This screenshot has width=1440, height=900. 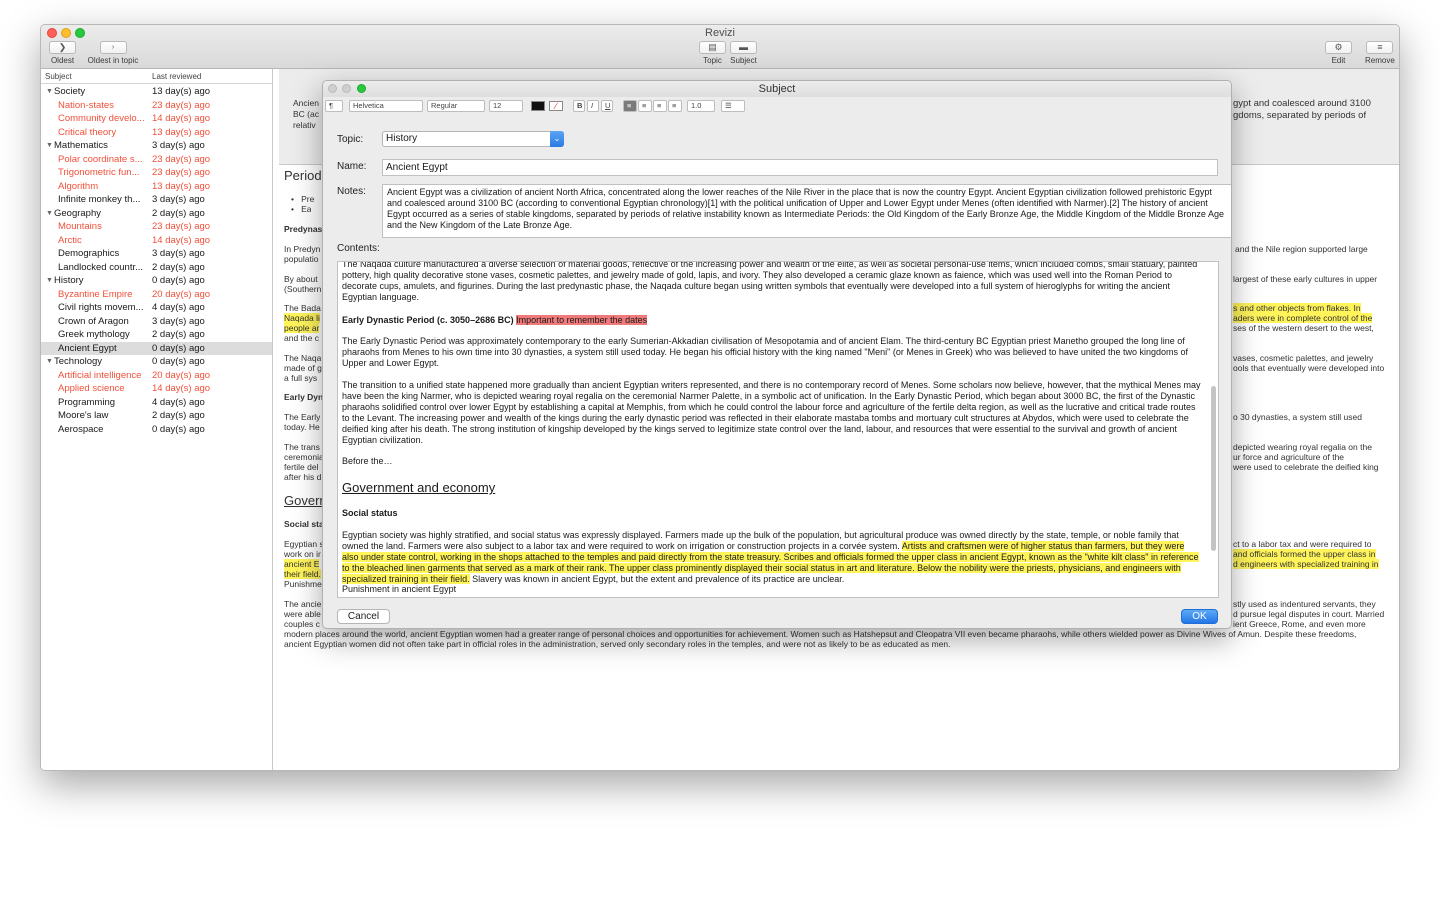 I want to click on highlight-color-well: ∕, so click(x=556, y=106).